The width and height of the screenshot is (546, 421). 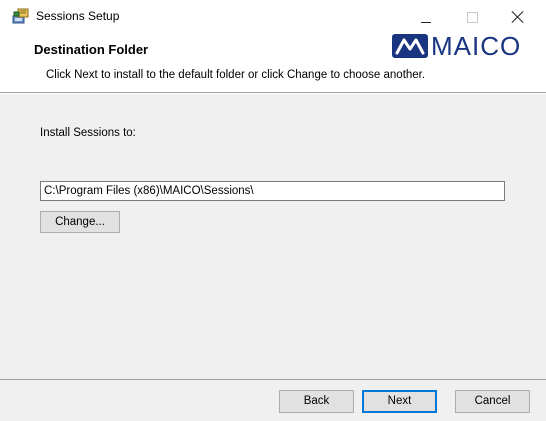 What do you see at coordinates (316, 401) in the screenshot?
I see `back-button: Back` at bounding box center [316, 401].